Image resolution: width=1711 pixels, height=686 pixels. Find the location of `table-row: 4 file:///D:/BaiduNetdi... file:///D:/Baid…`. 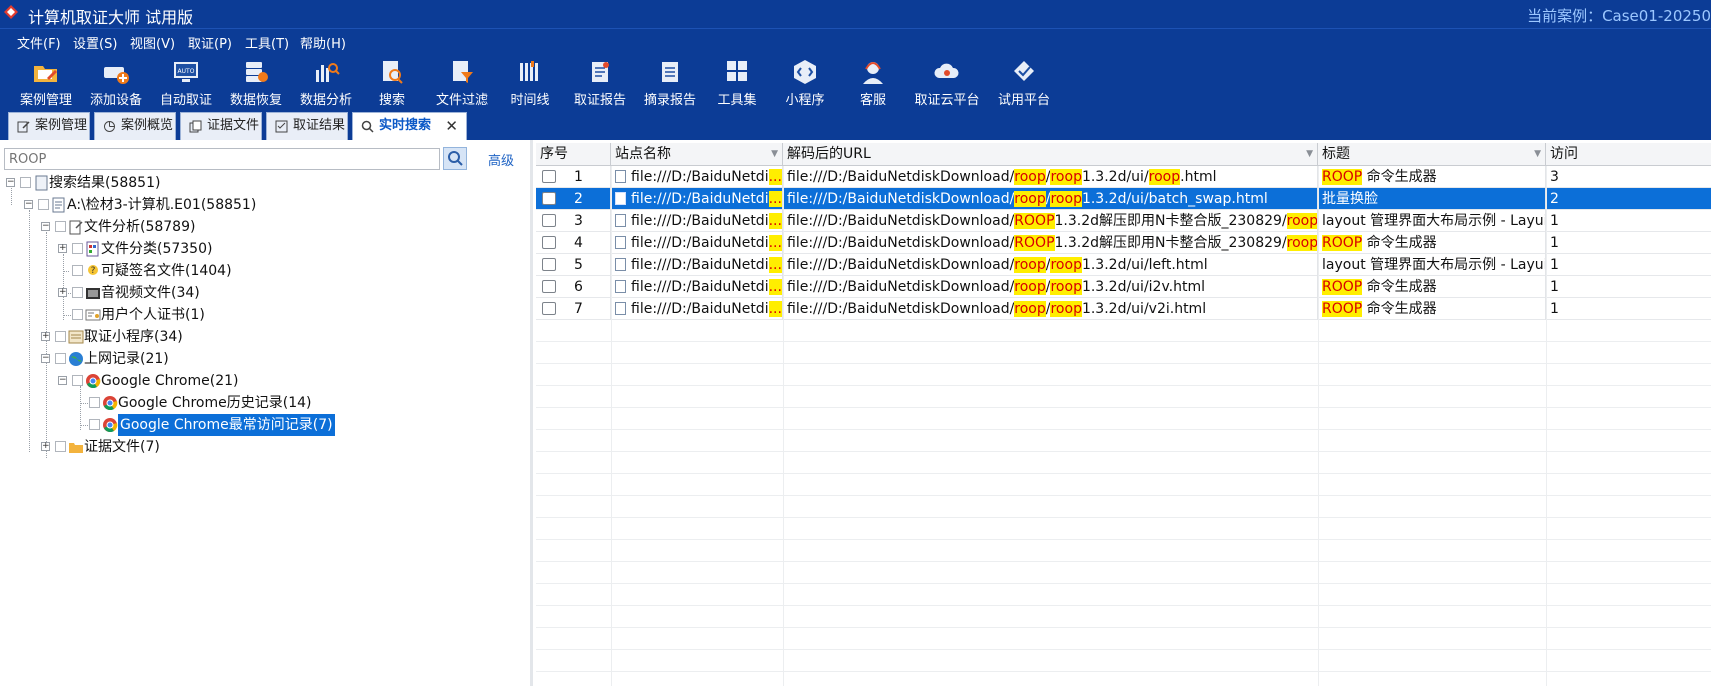

table-row: 4 file:///D:/BaiduNetdi... file:///D:/Baid… is located at coordinates (1123, 243).